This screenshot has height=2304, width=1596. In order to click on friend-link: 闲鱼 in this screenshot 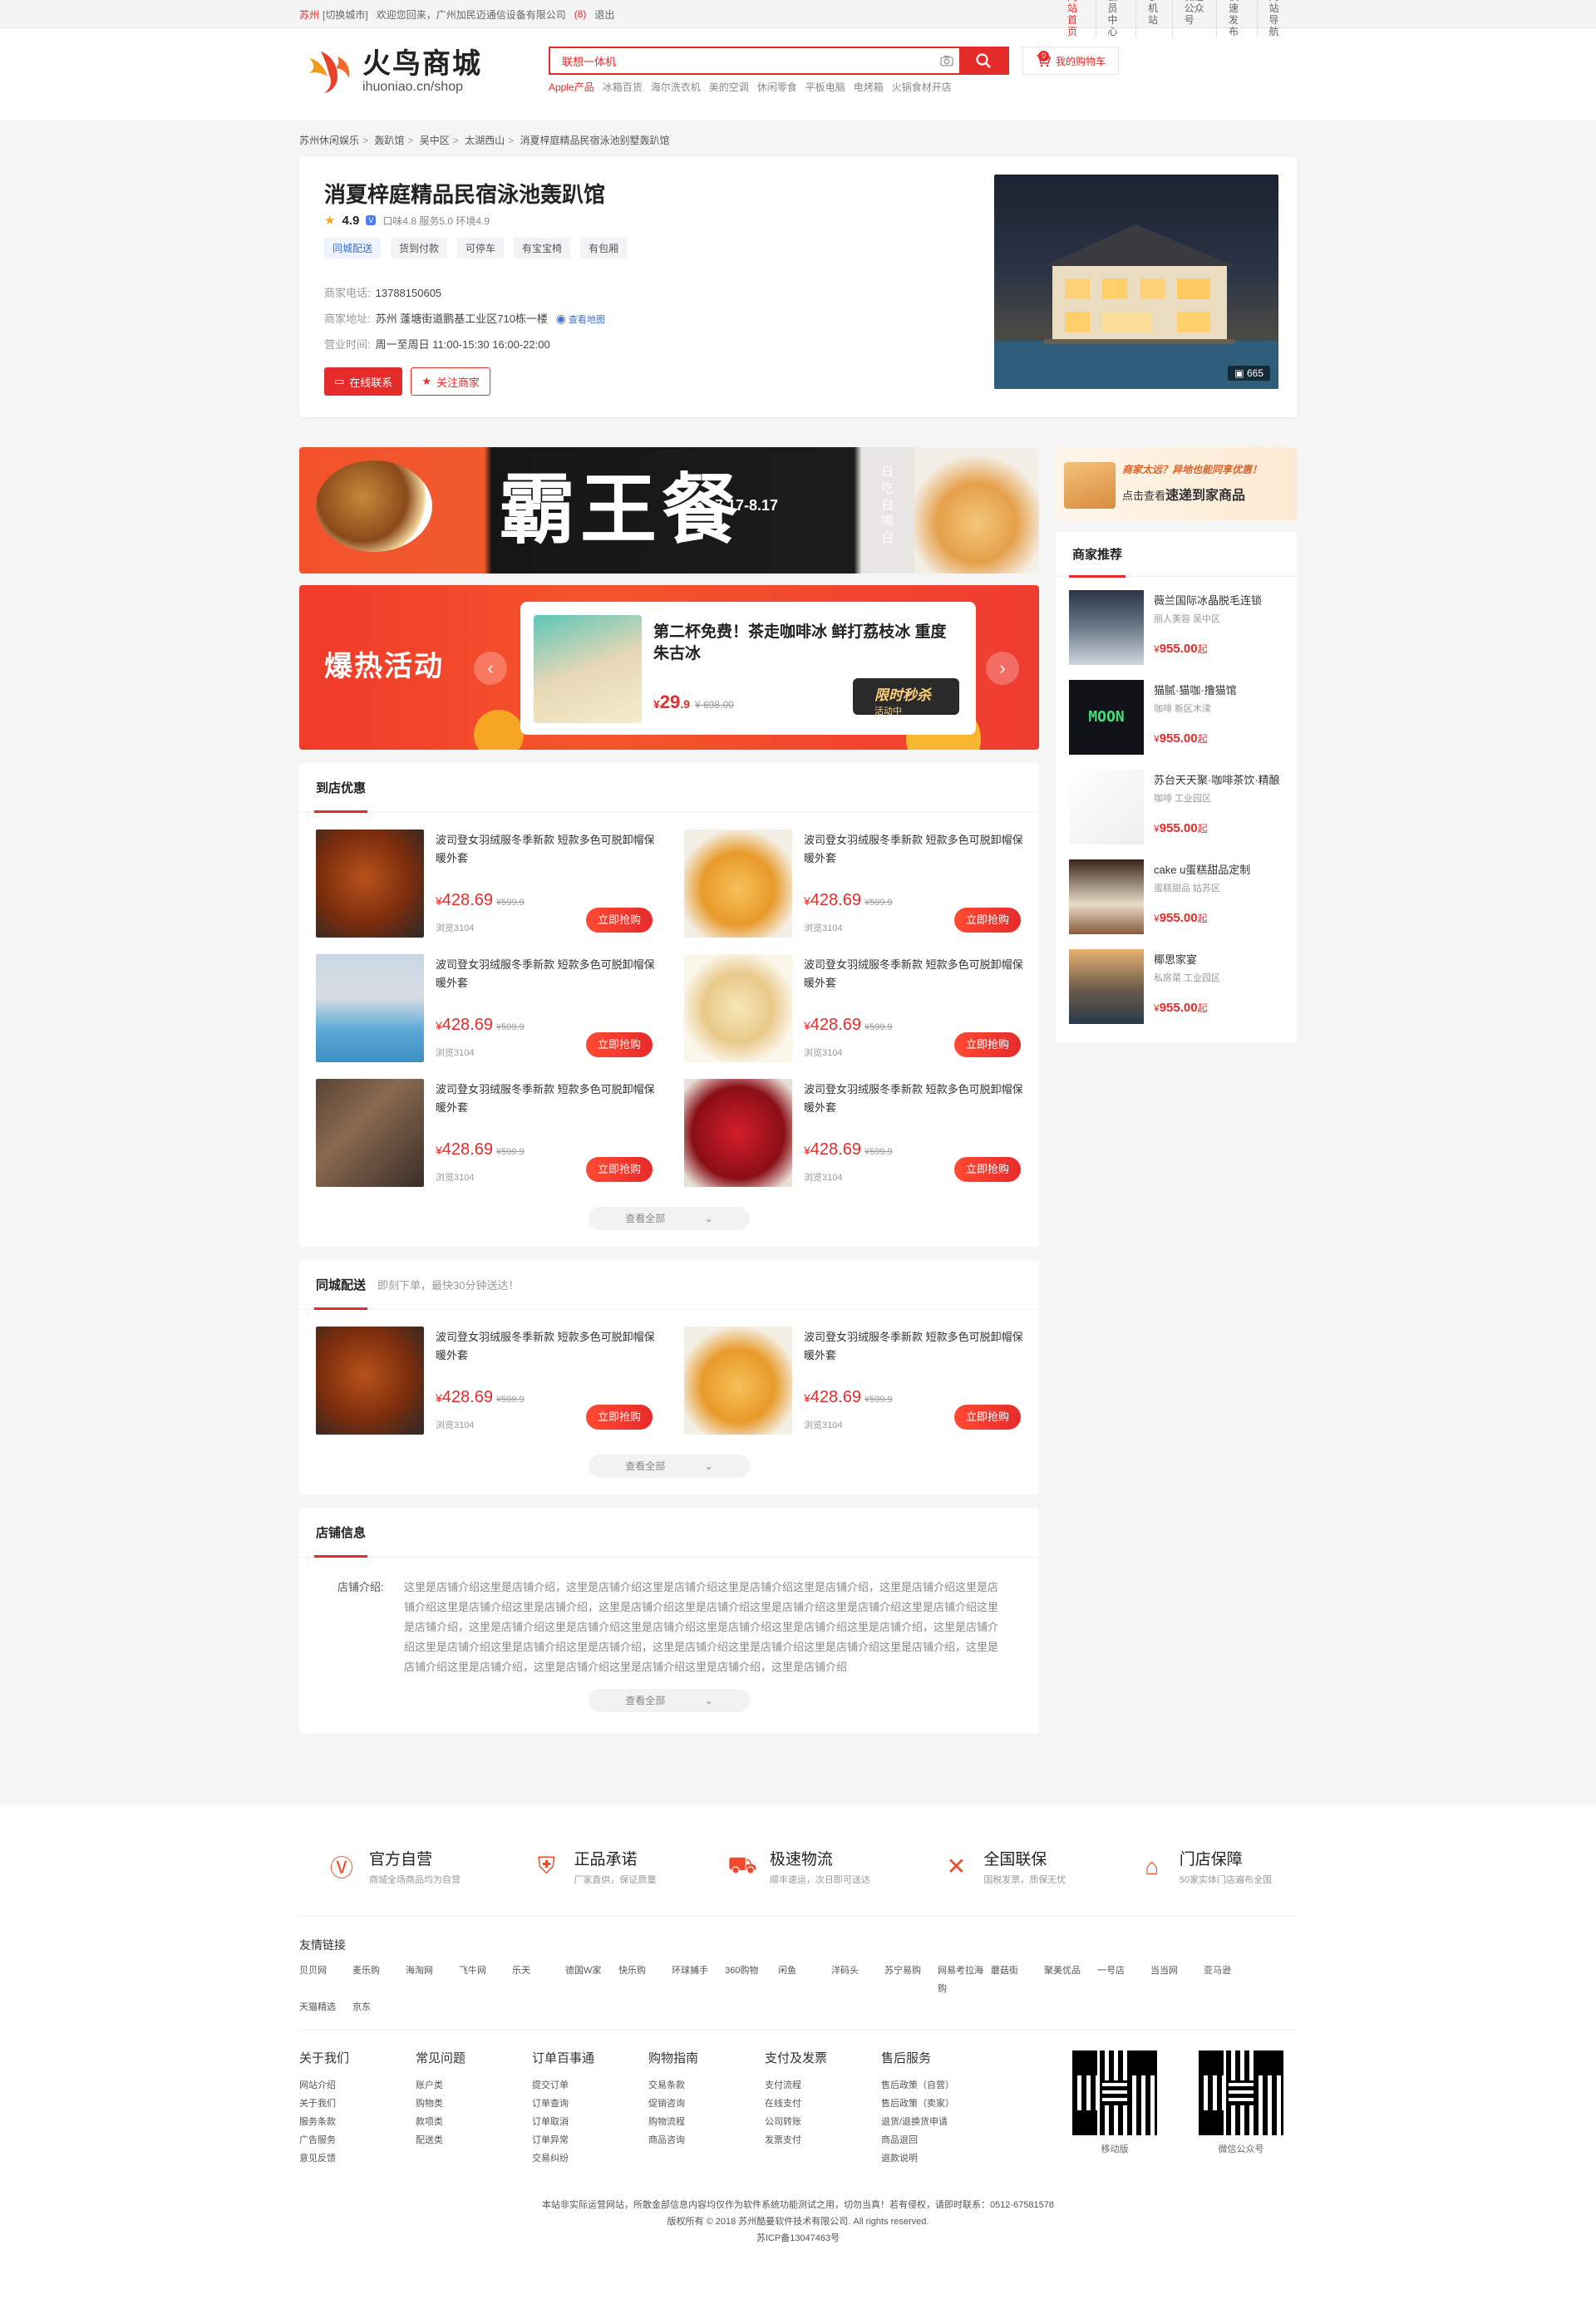, I will do `click(804, 1980)`.